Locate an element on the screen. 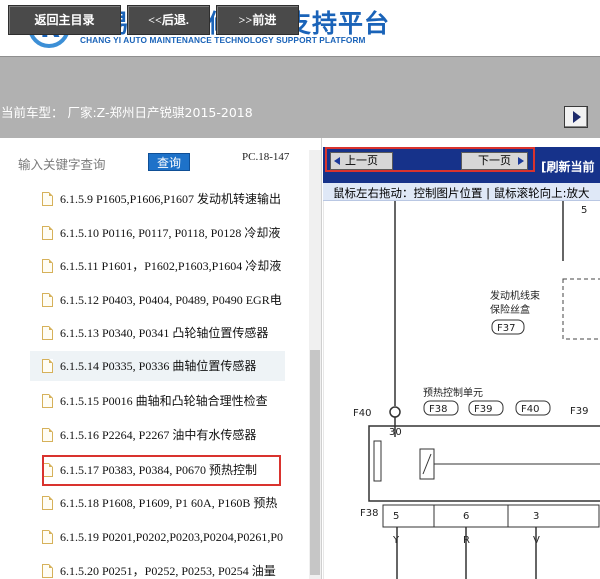 The height and width of the screenshot is (579, 600). back-button: <<后退. is located at coordinates (168, 20).